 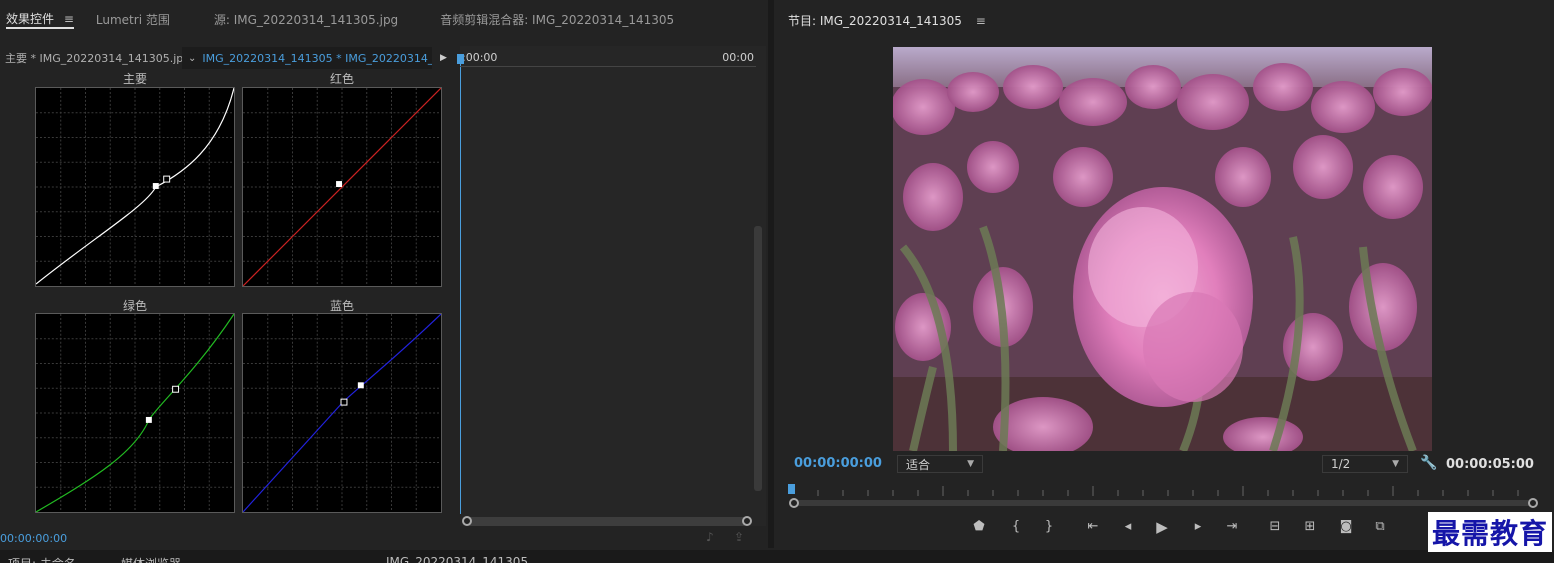 I want to click on go-to-in-icon: ⇤, so click(x=1093, y=526).